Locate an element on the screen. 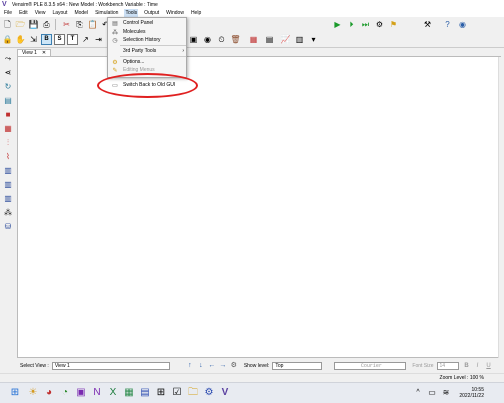 The width and height of the screenshot is (504, 403). graph-icon: 📈 is located at coordinates (285, 39).